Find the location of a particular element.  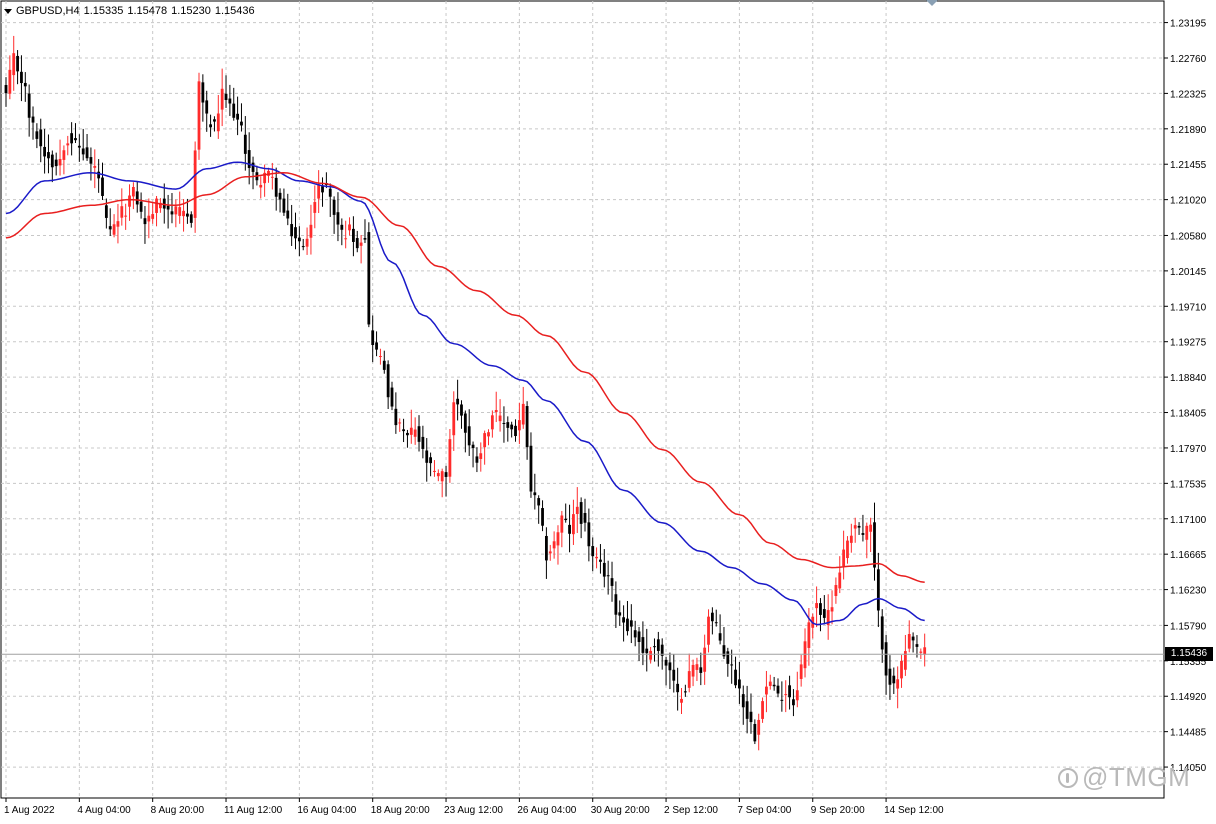

y-tick-label: 1.21455 is located at coordinates (1188, 165).